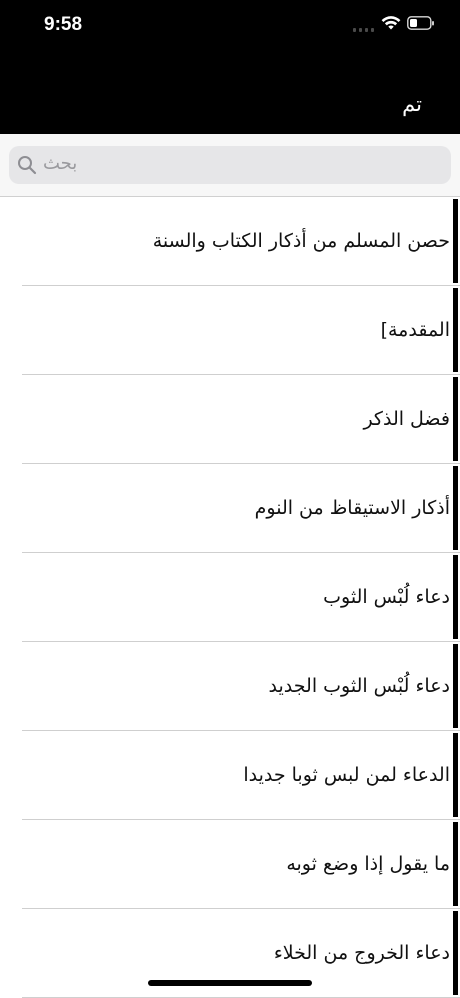 The image size is (460, 998). I want to click on search-input: بحث, so click(230, 165).